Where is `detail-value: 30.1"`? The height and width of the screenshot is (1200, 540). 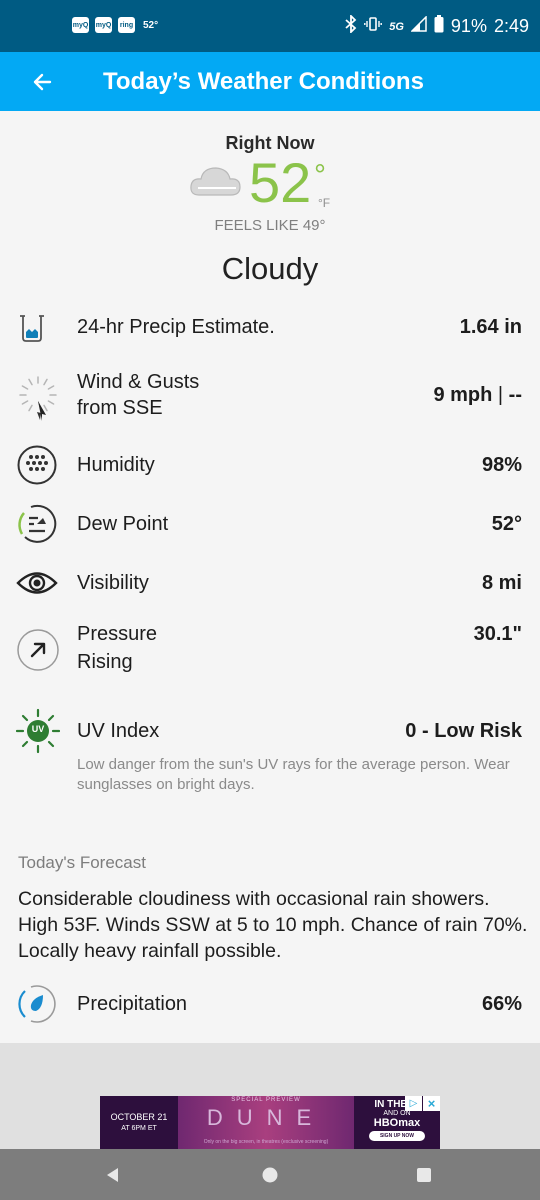 detail-value: 30.1" is located at coordinates (497, 634).